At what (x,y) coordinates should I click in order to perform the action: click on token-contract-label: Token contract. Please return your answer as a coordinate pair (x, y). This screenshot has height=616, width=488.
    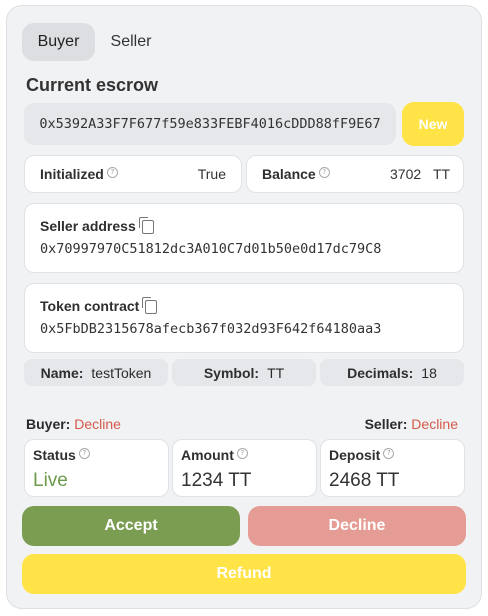
    Looking at the image, I should click on (99, 306).